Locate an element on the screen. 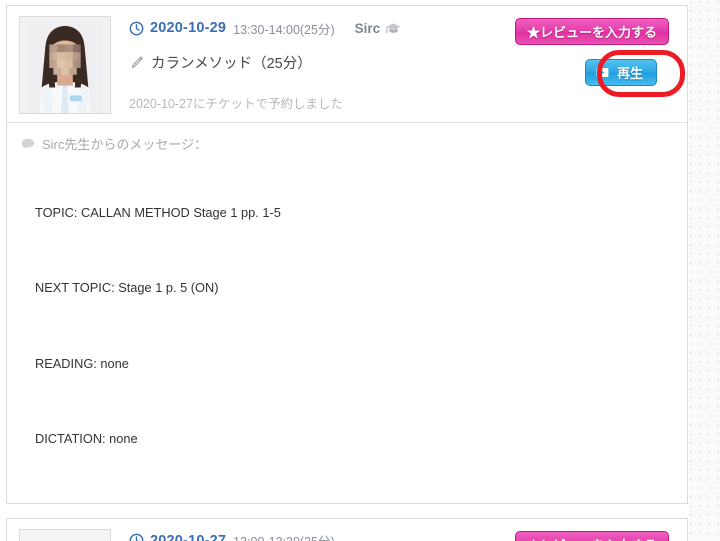 This screenshot has width=720, height=541. teacher-message-header: Sirc先生からのメッセージ： is located at coordinates (347, 143).